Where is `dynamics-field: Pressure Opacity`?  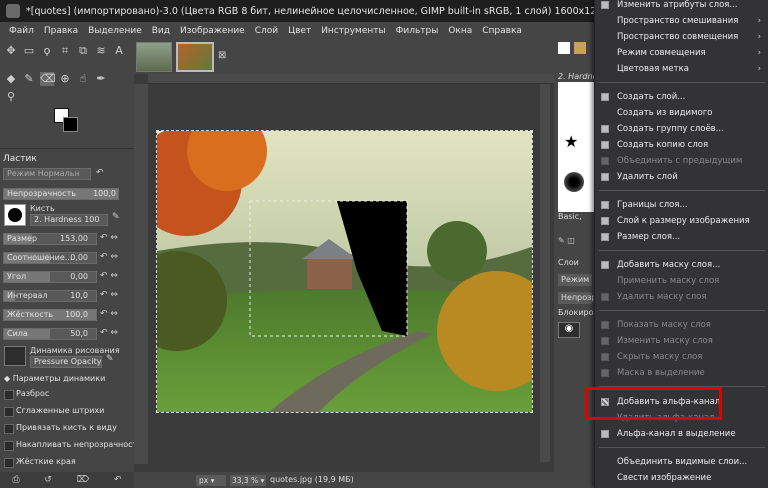 dynamics-field: Pressure Opacity is located at coordinates (66, 362).